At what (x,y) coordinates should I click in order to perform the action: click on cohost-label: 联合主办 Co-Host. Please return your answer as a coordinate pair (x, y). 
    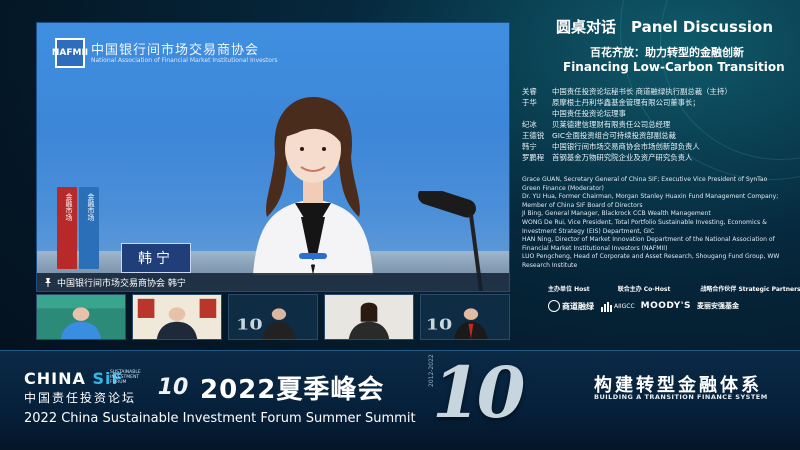
    Looking at the image, I should click on (644, 289).